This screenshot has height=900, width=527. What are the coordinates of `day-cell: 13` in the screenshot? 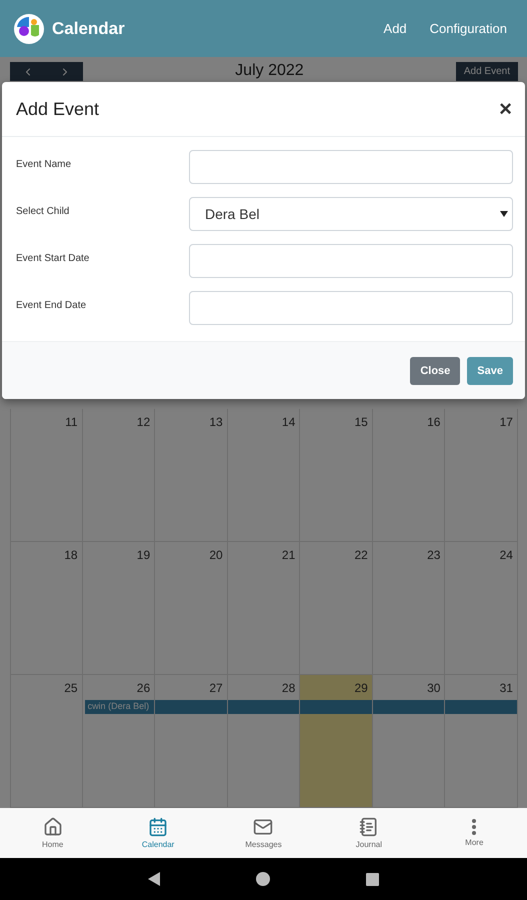 It's located at (191, 475).